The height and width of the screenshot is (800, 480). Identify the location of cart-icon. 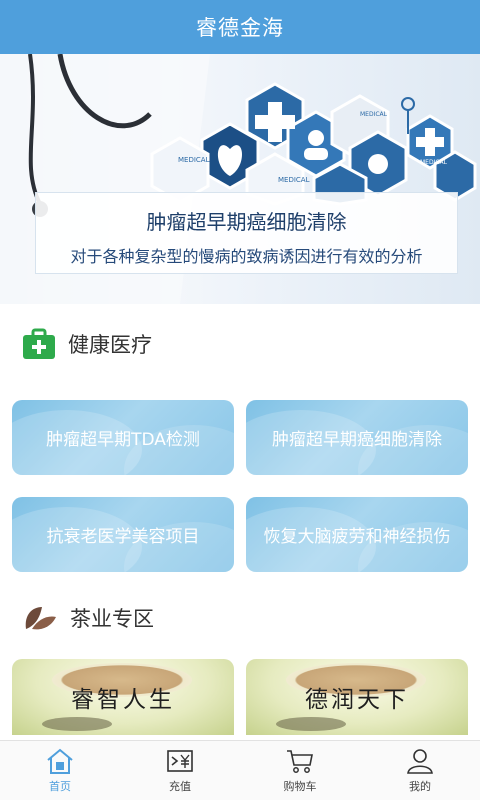
(300, 761).